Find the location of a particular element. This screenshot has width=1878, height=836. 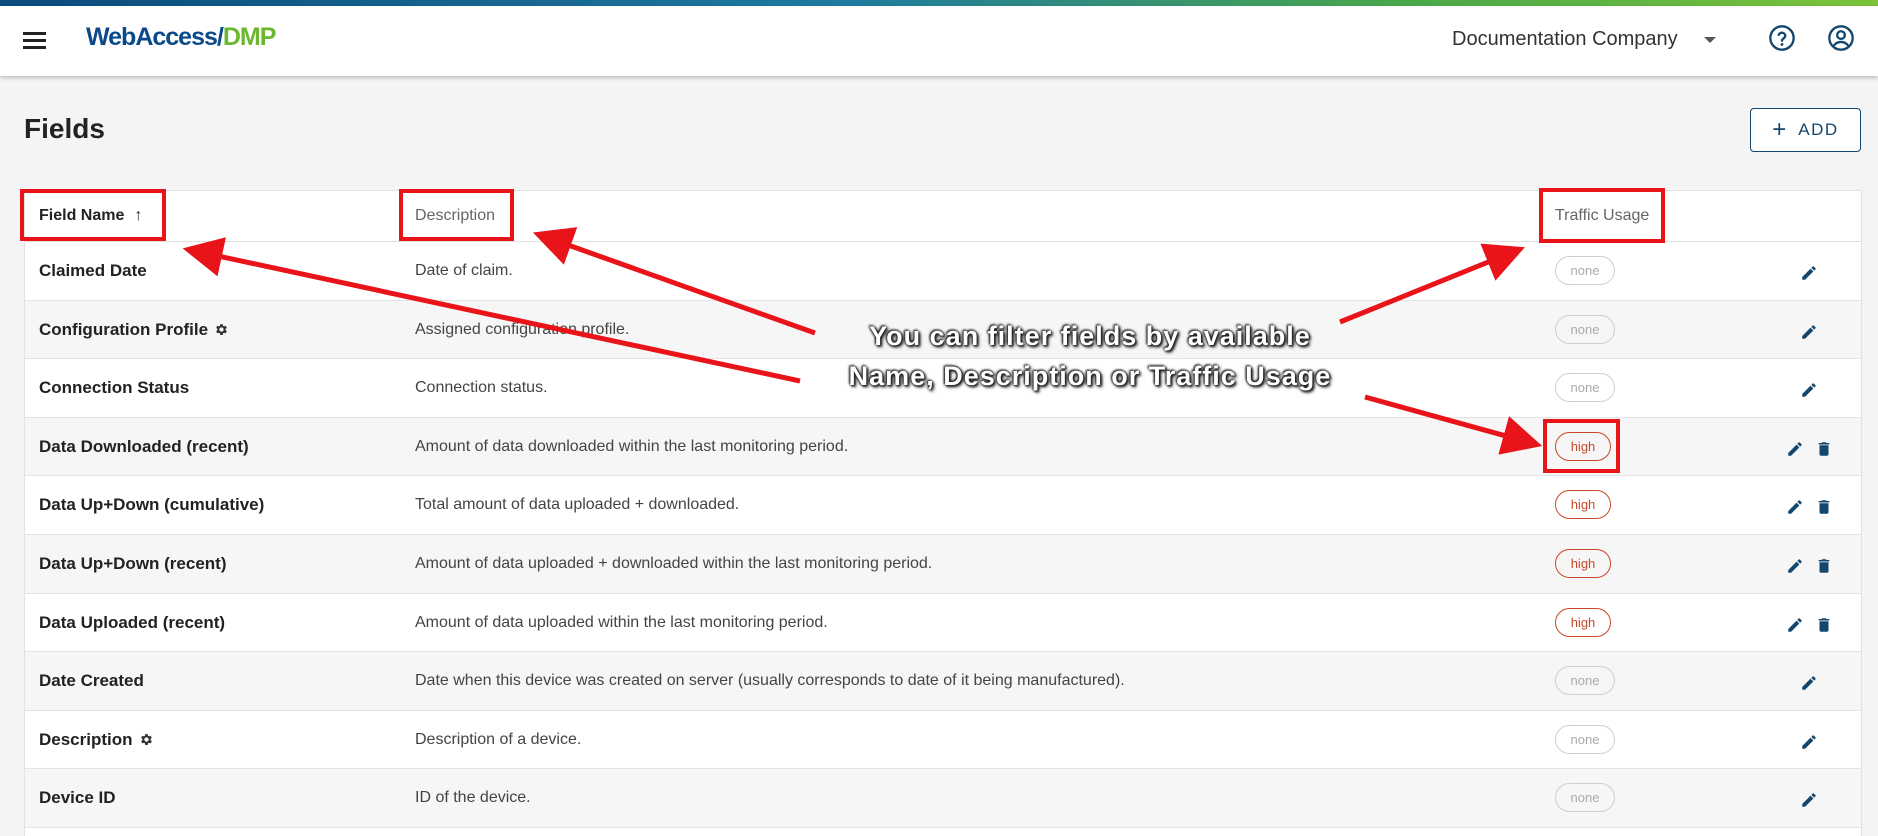

app-logo: WebAccess/DMP is located at coordinates (181, 37).